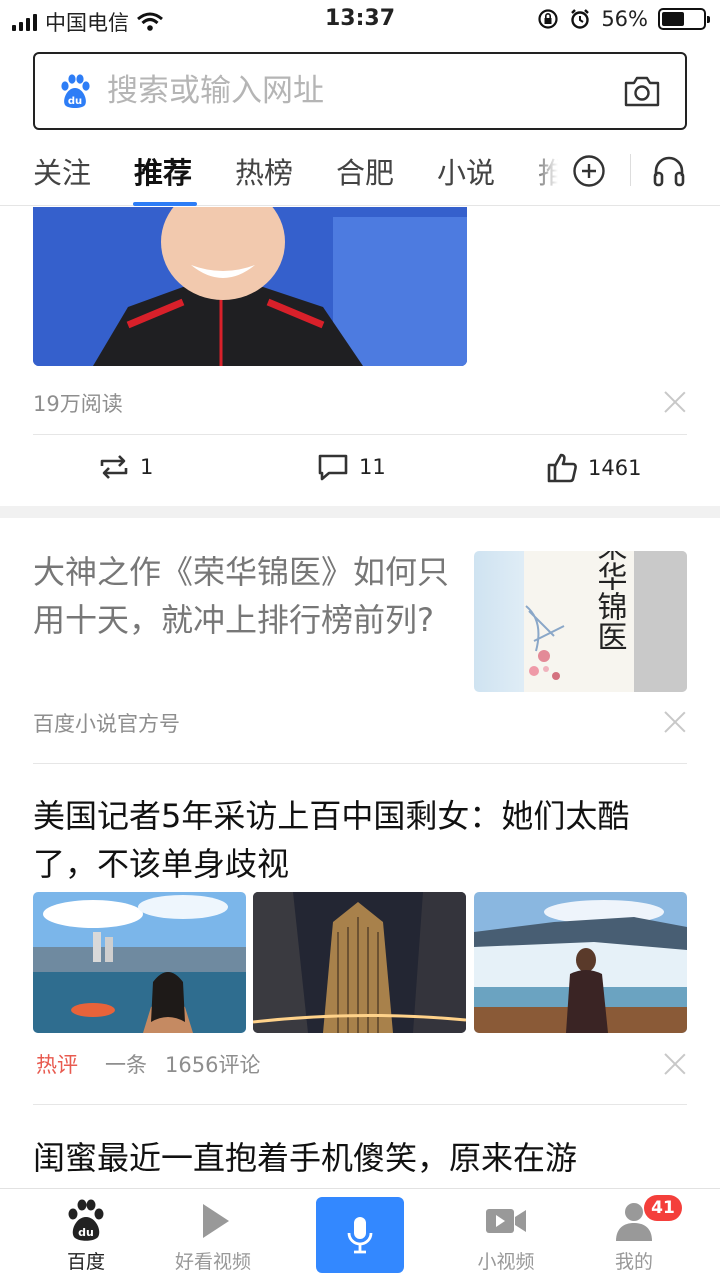 This screenshot has height=1280, width=720. Describe the element at coordinates (62, 171) in the screenshot. I see `tab-follow: 关注` at that location.